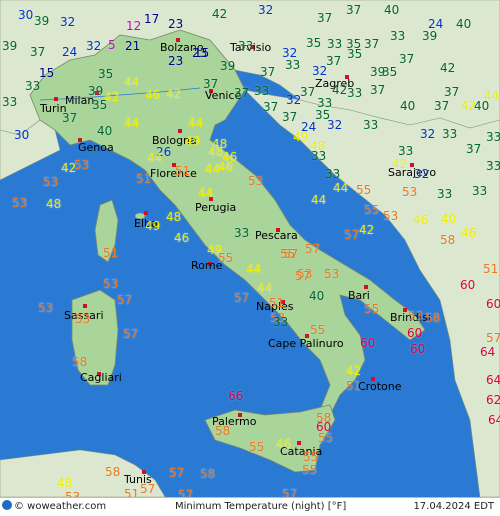  Describe the element at coordinates (176, 61) in the screenshot. I see `temp-label: 23` at that location.